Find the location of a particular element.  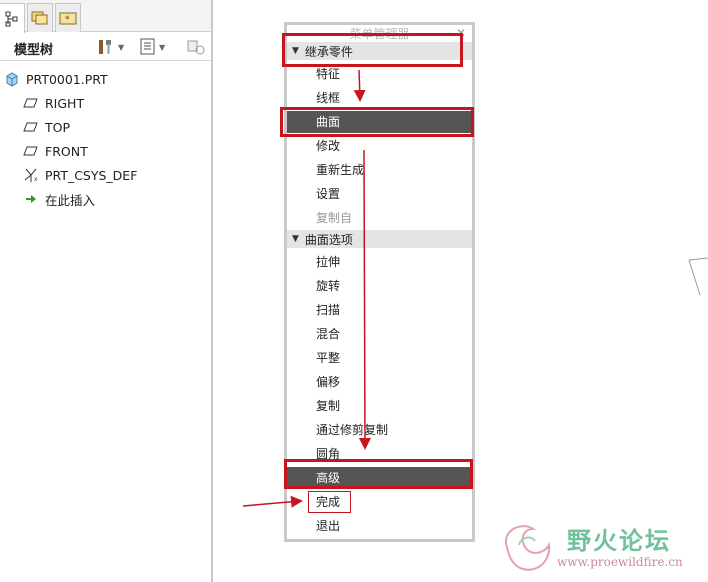

watermark-url: www.proewildfire.cn is located at coordinates (620, 562).